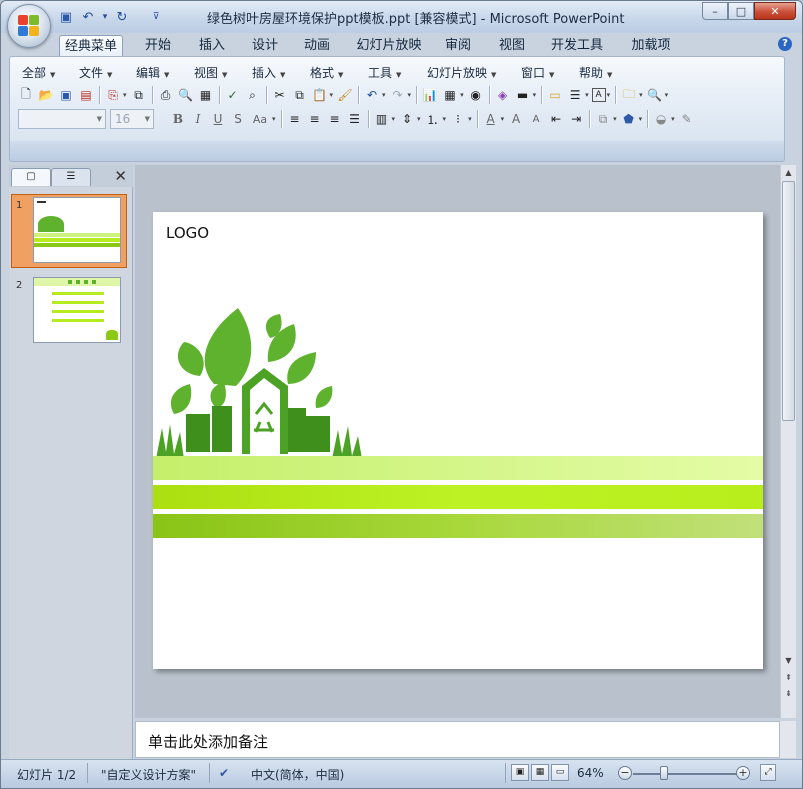  Describe the element at coordinates (512, 46) in the screenshot. I see `ribbon-tab: 视图` at that location.